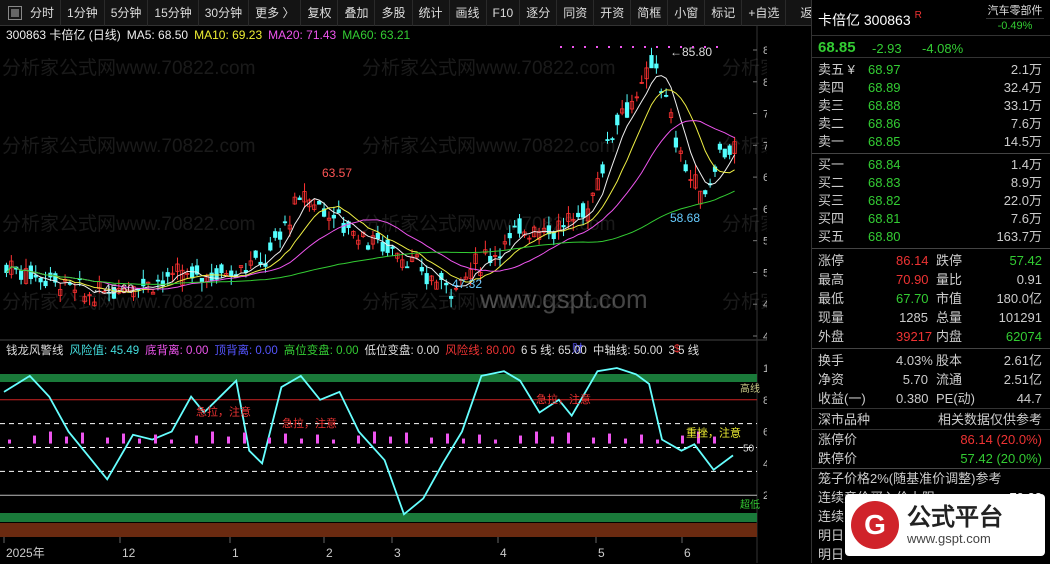  Describe the element at coordinates (539, 13) in the screenshot. I see `button-per-minute: 逐分` at that location.